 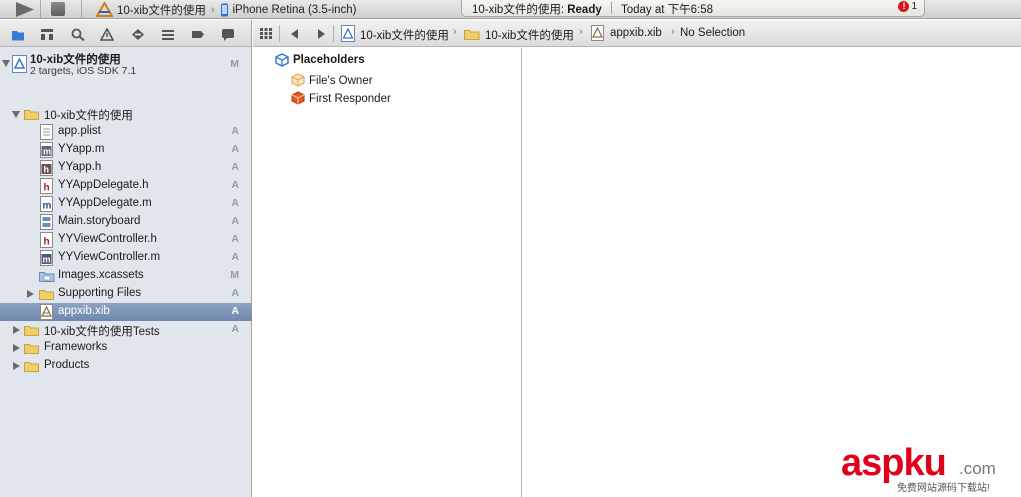 What do you see at coordinates (126, 240) in the screenshot?
I see `file-row-yyviewcontroller-h: h YYViewController.h A` at bounding box center [126, 240].